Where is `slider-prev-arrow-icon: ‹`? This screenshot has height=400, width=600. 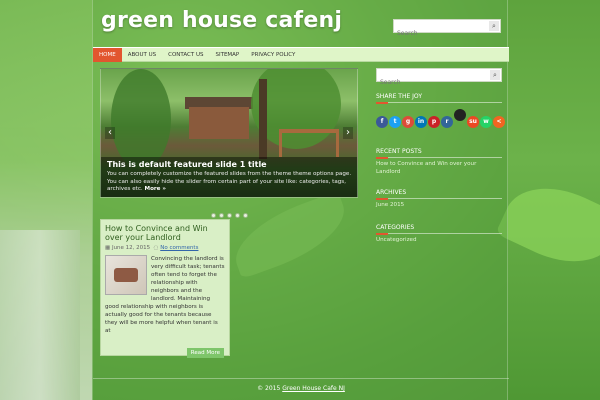
slider-prev-arrow-icon: ‹ is located at coordinates (110, 133).